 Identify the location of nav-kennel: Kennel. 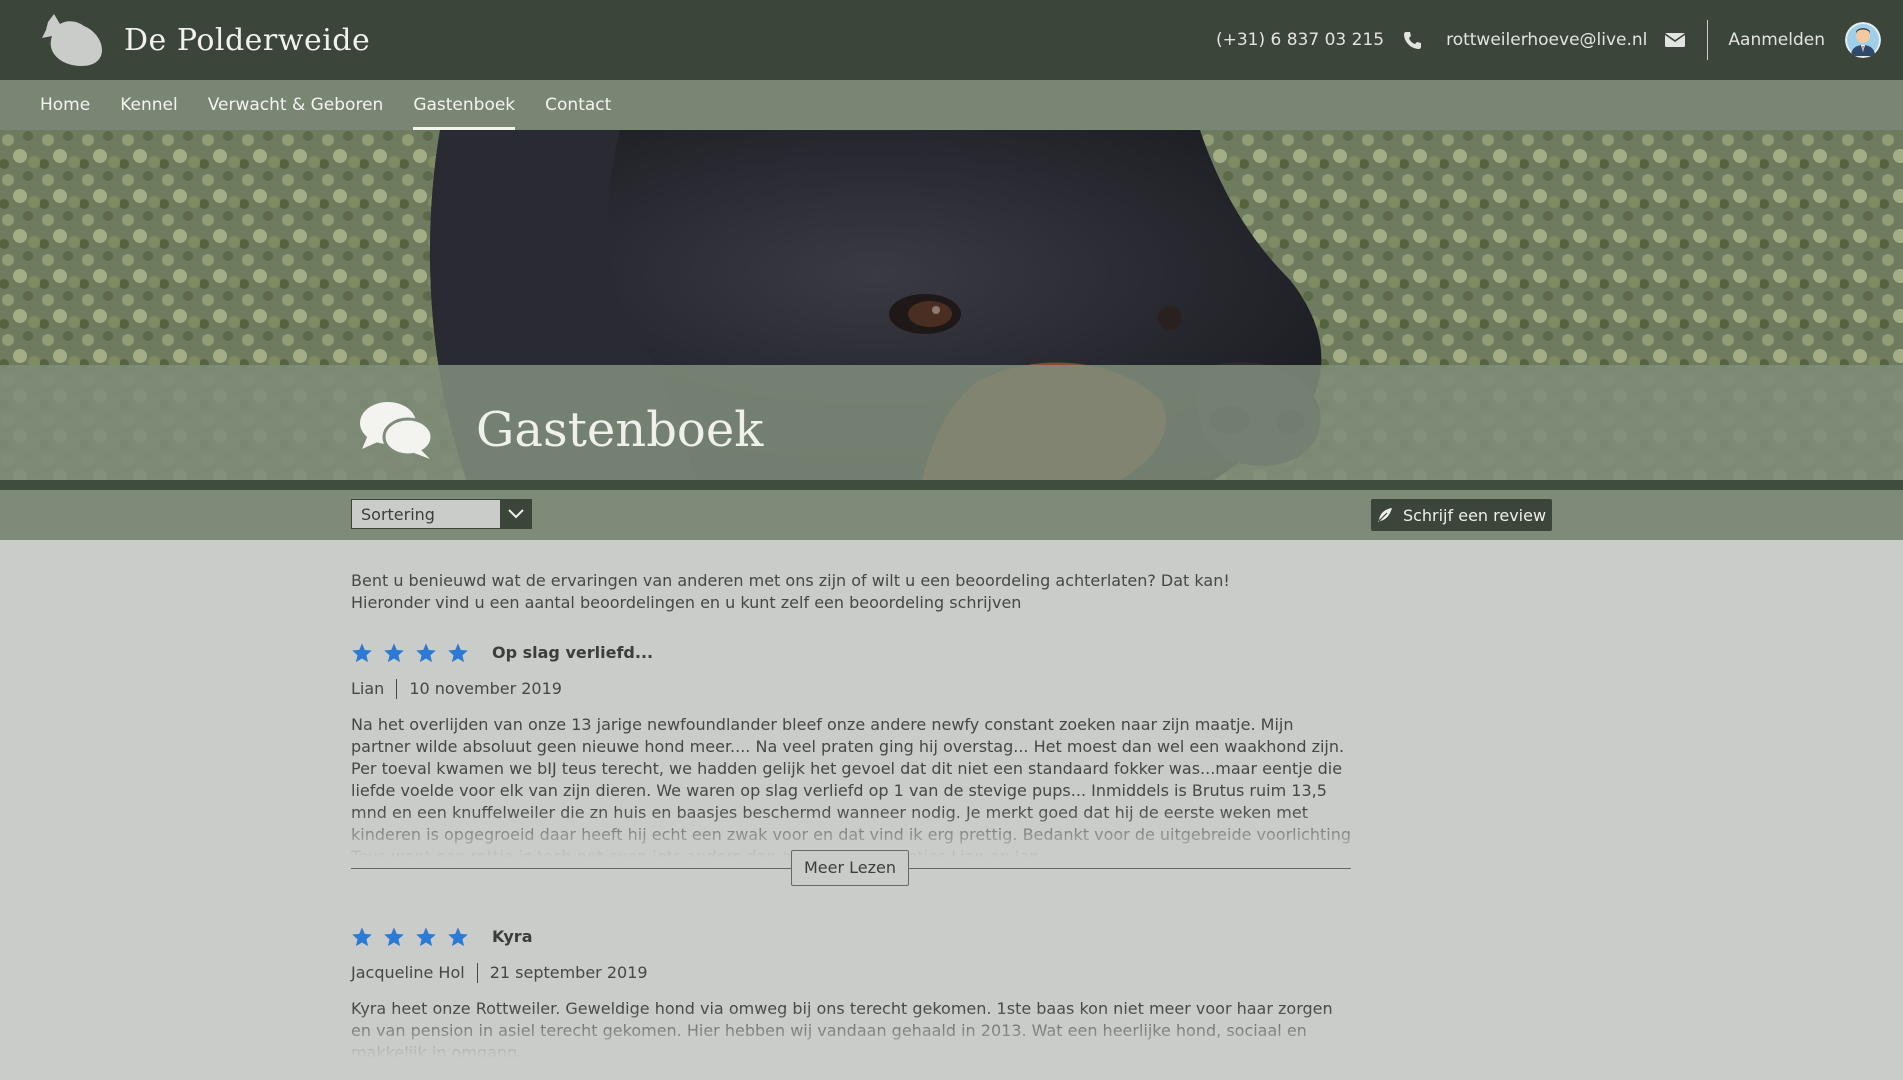
(149, 105).